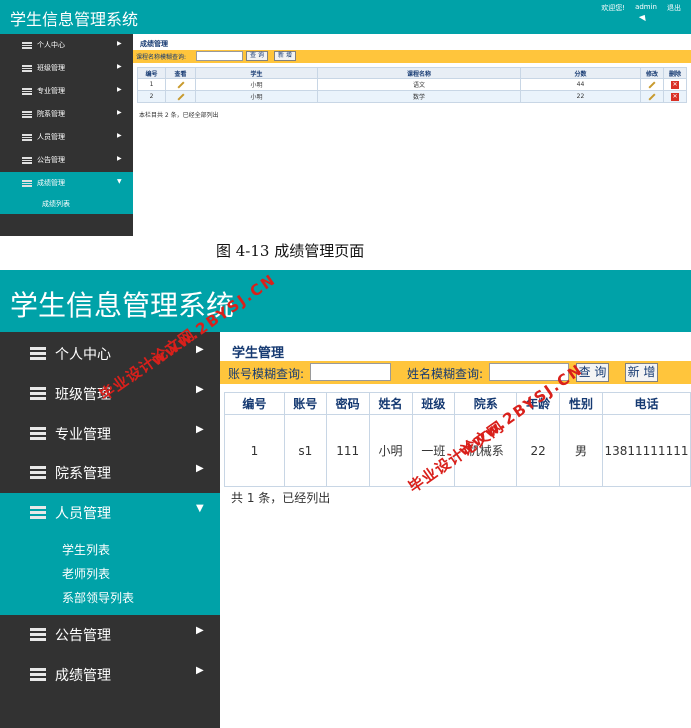  What do you see at coordinates (643, 17) in the screenshot?
I see `mouse-cursor-icon` at bounding box center [643, 17].